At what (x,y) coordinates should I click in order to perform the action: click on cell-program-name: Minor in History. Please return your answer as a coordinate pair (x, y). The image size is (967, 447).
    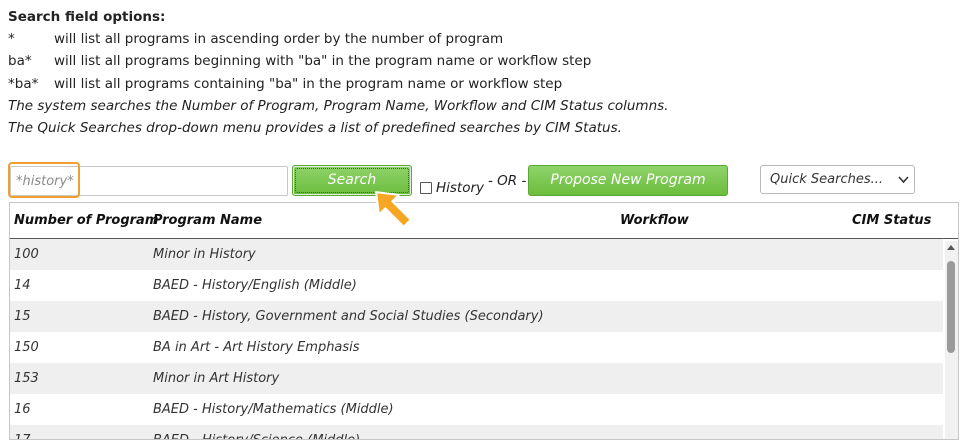
    Looking at the image, I should click on (204, 254).